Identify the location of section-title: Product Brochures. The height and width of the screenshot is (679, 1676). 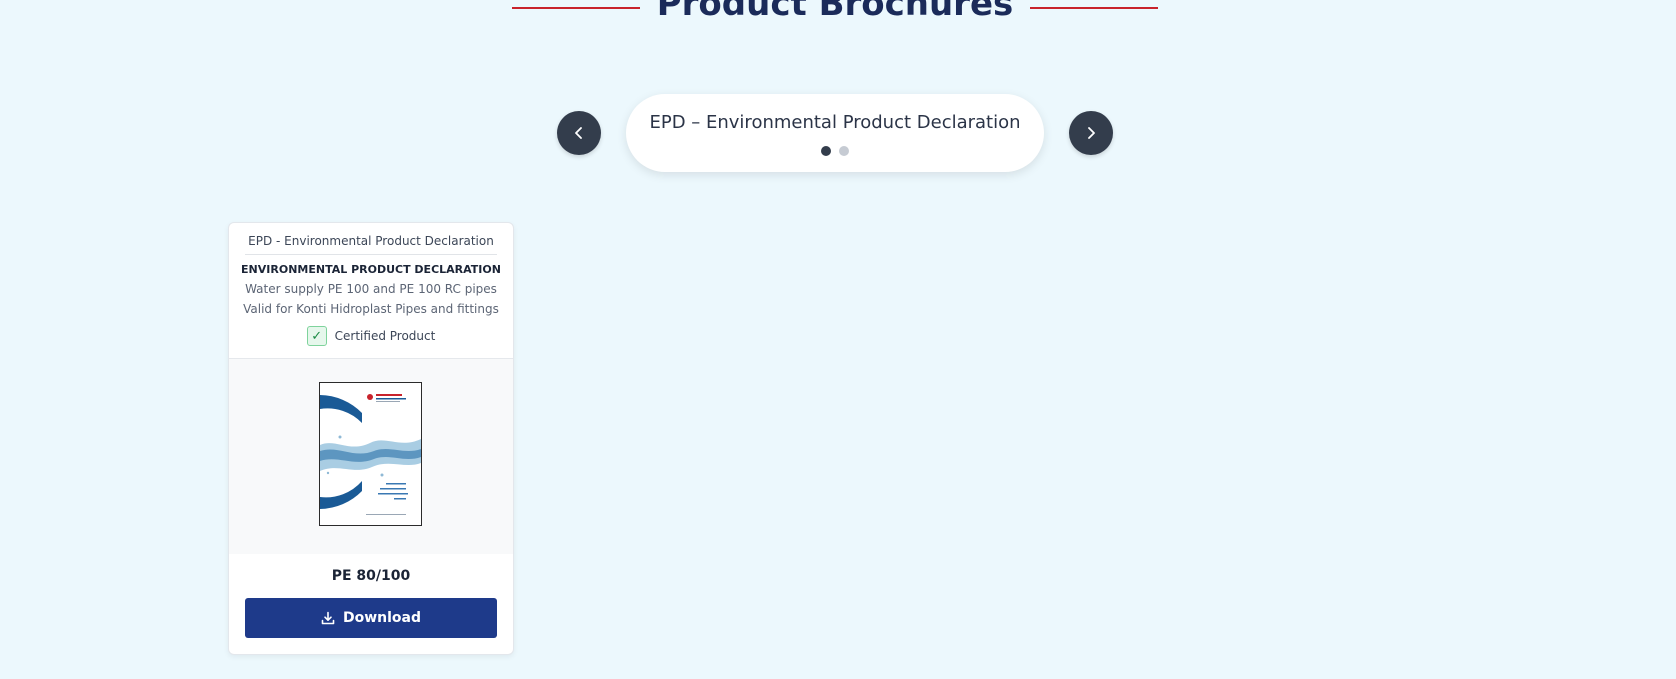
(835, 12).